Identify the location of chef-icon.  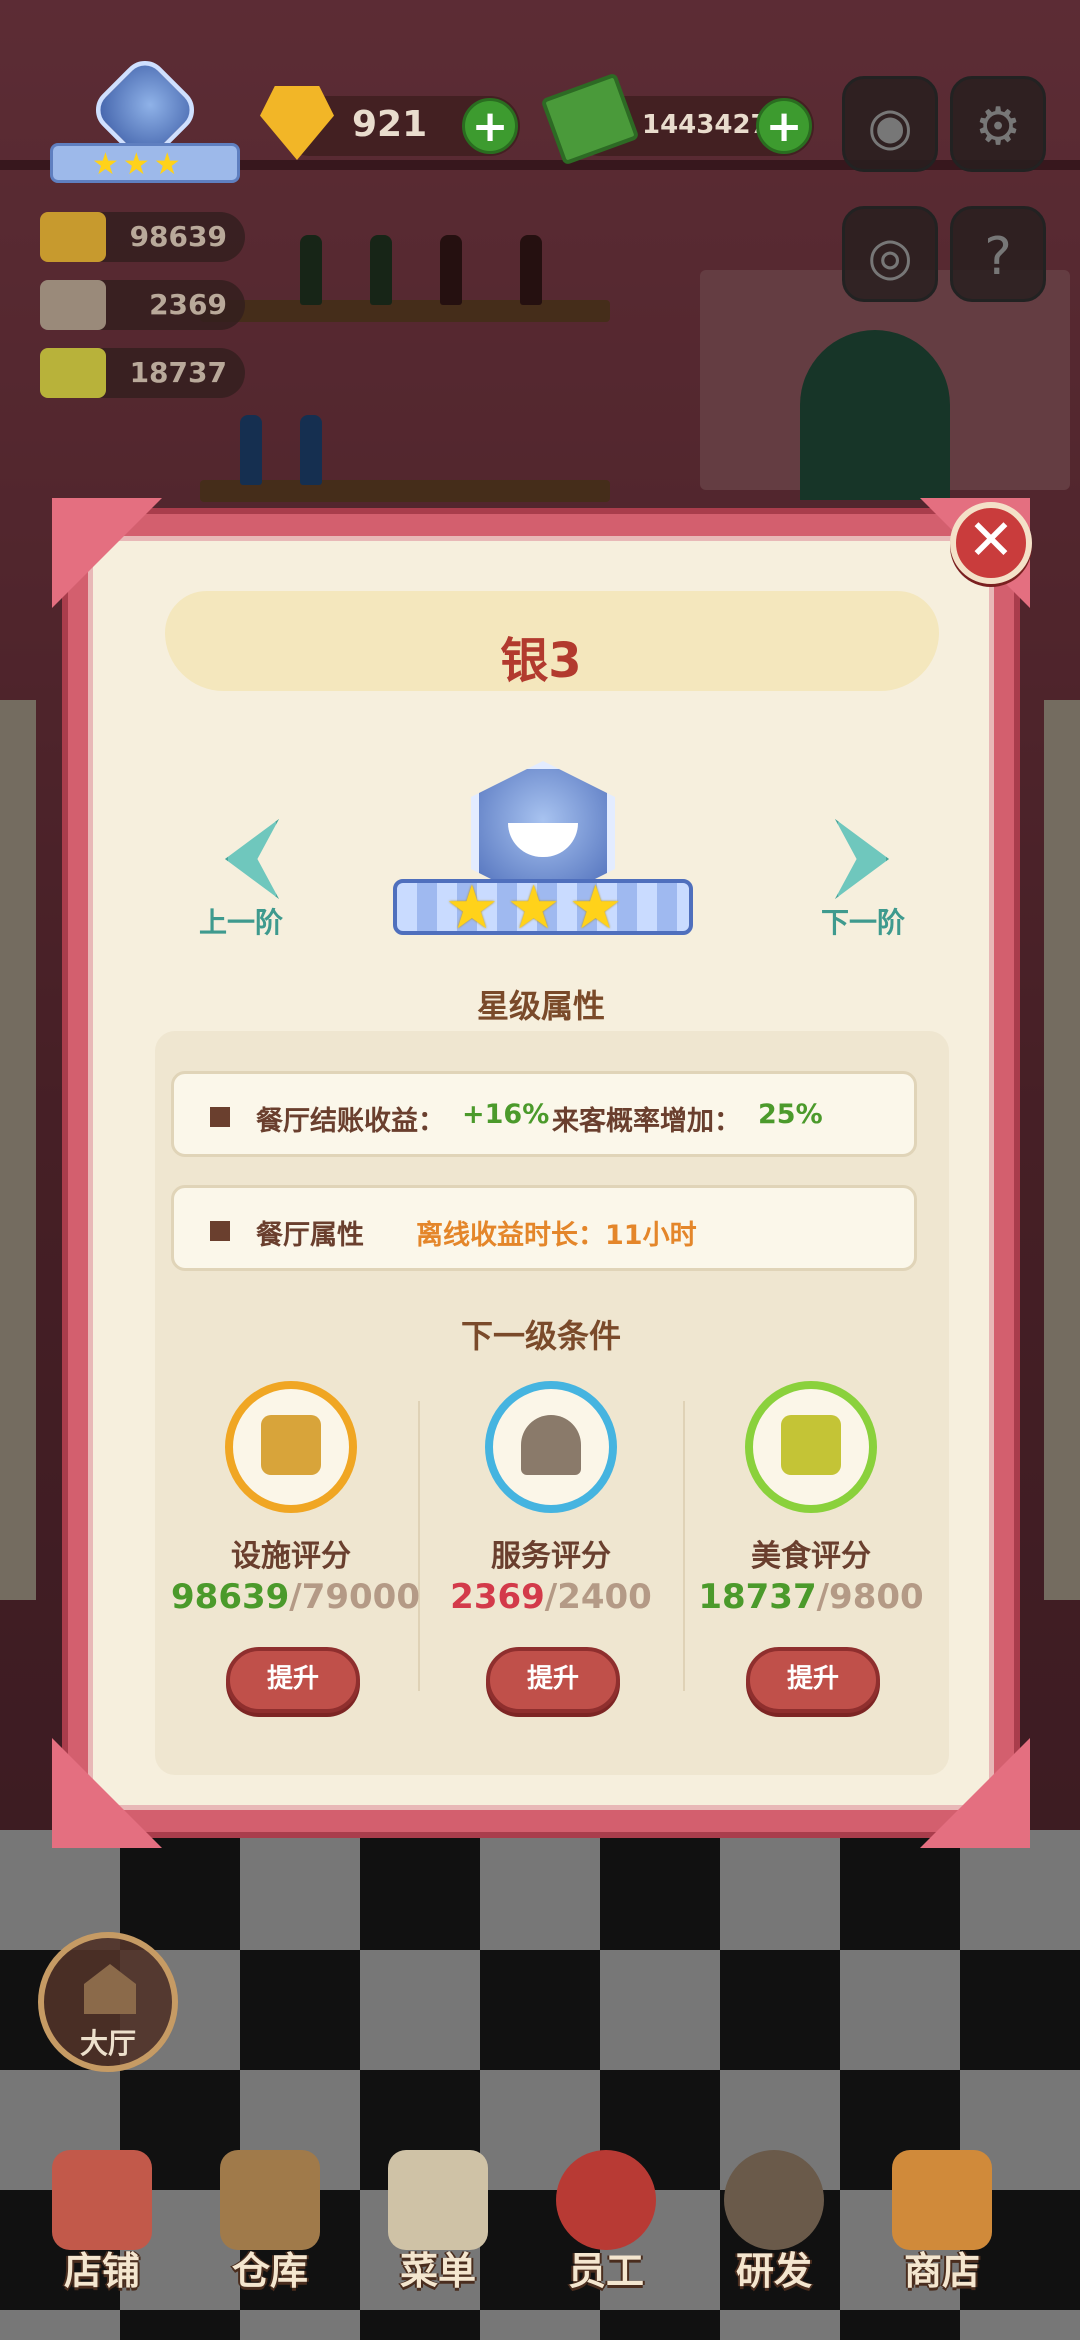
(606, 2200).